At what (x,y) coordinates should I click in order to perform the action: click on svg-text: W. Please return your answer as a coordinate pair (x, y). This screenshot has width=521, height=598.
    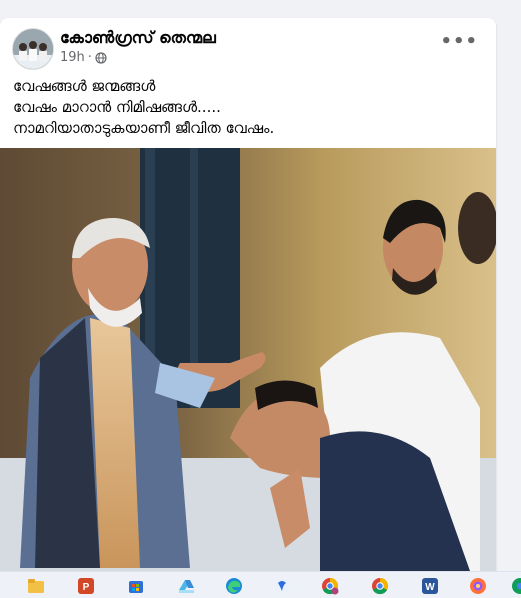
    Looking at the image, I should click on (430, 587).